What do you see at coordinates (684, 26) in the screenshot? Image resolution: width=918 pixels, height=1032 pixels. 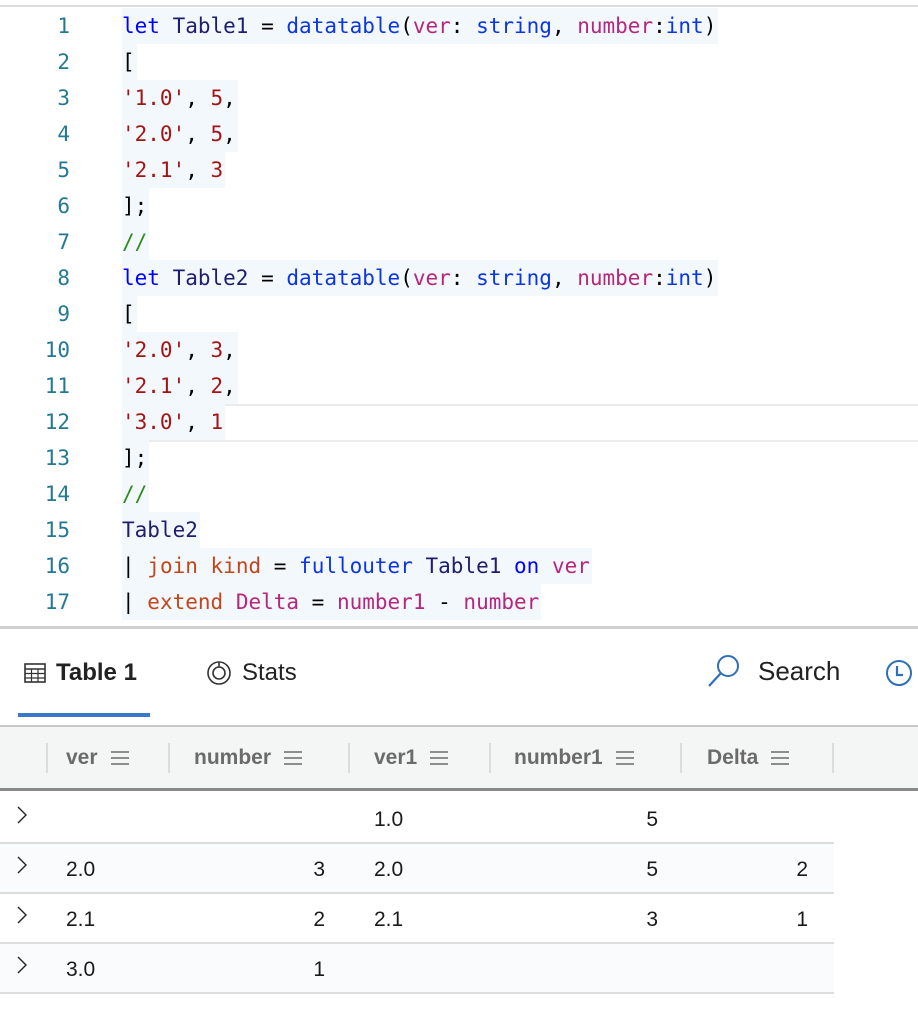 I see `code-token: int` at bounding box center [684, 26].